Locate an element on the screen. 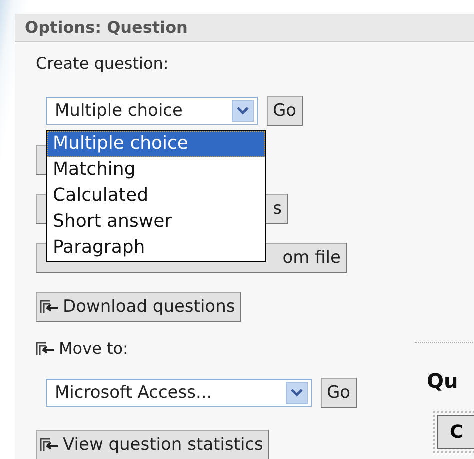  move-to-label: Move to: is located at coordinates (93, 348).